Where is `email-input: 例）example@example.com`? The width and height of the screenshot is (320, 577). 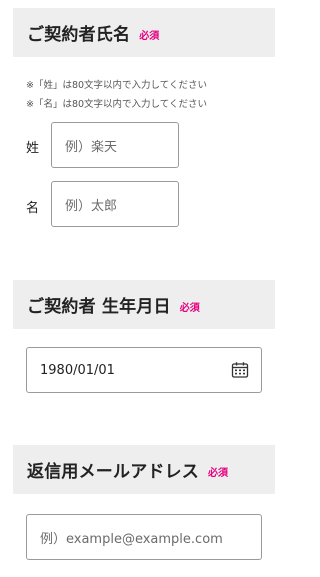
email-input: 例）example@example.com is located at coordinates (144, 537).